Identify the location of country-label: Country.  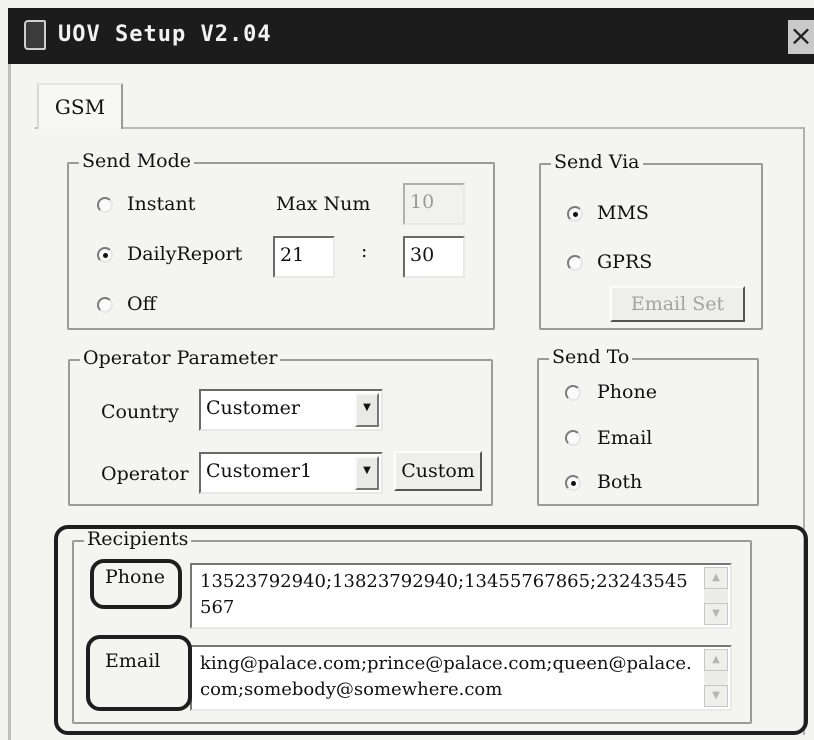
(140, 412).